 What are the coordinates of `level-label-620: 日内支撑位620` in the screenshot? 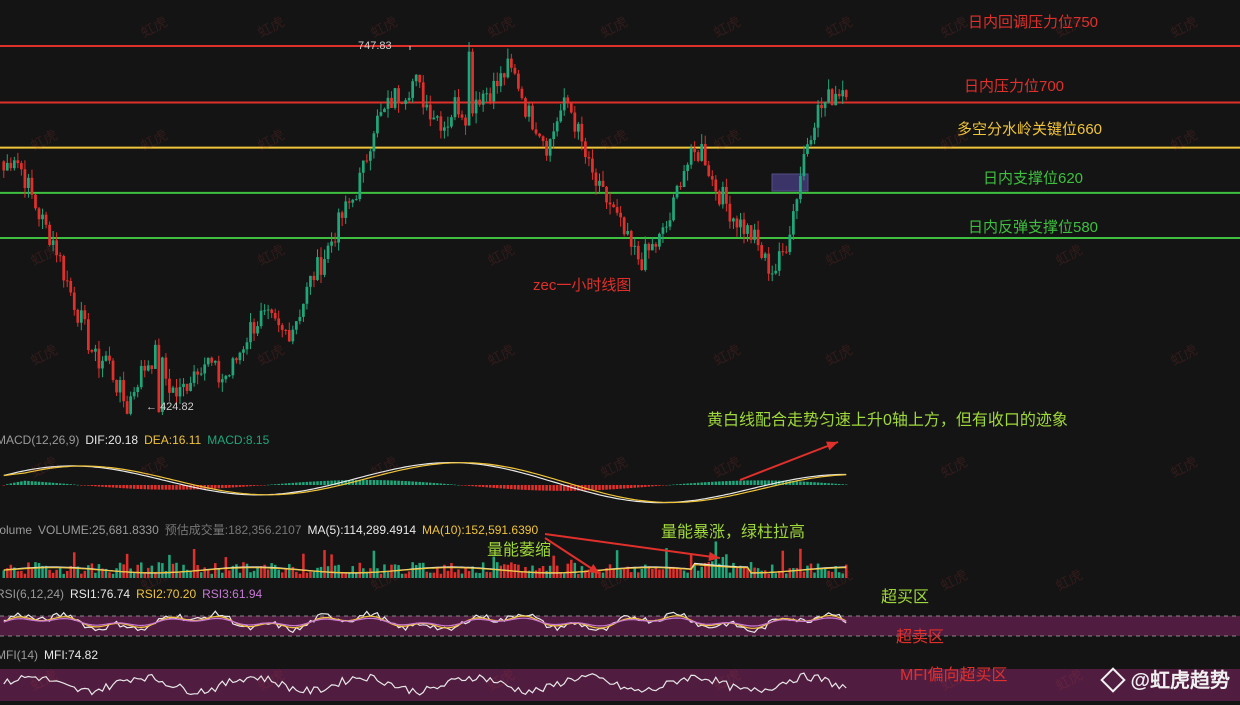 It's located at (1033, 178).